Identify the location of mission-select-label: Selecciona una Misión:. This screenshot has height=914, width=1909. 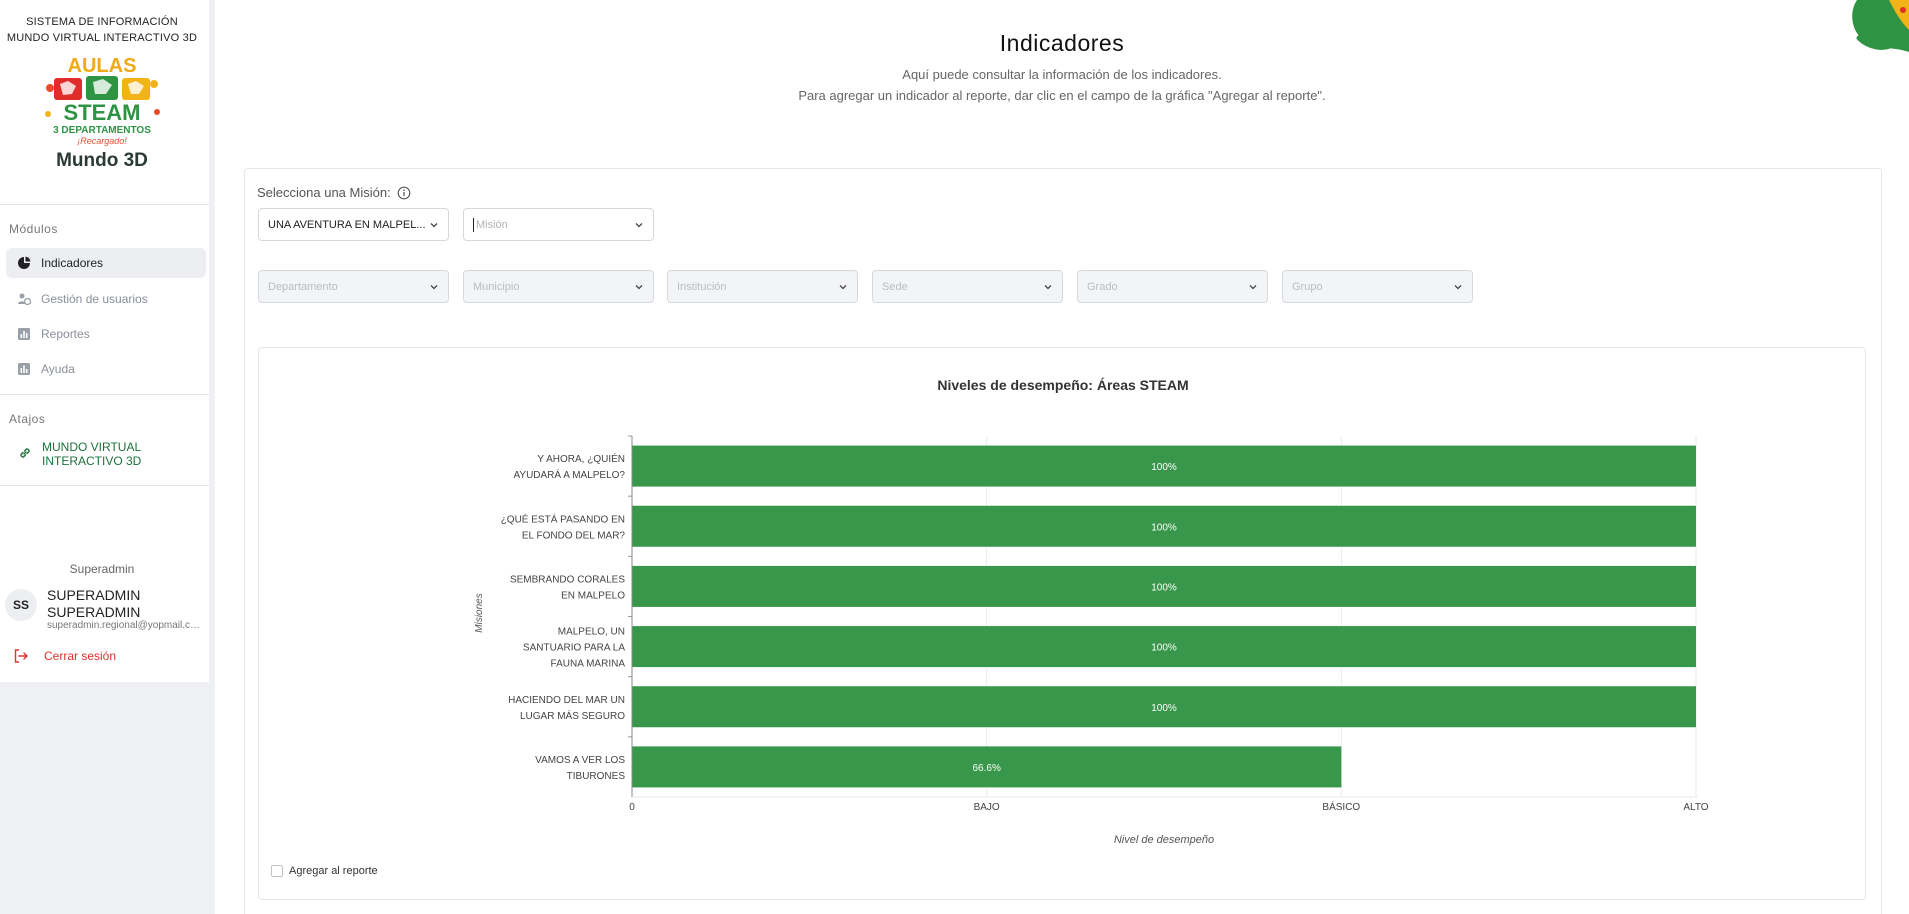
(334, 192).